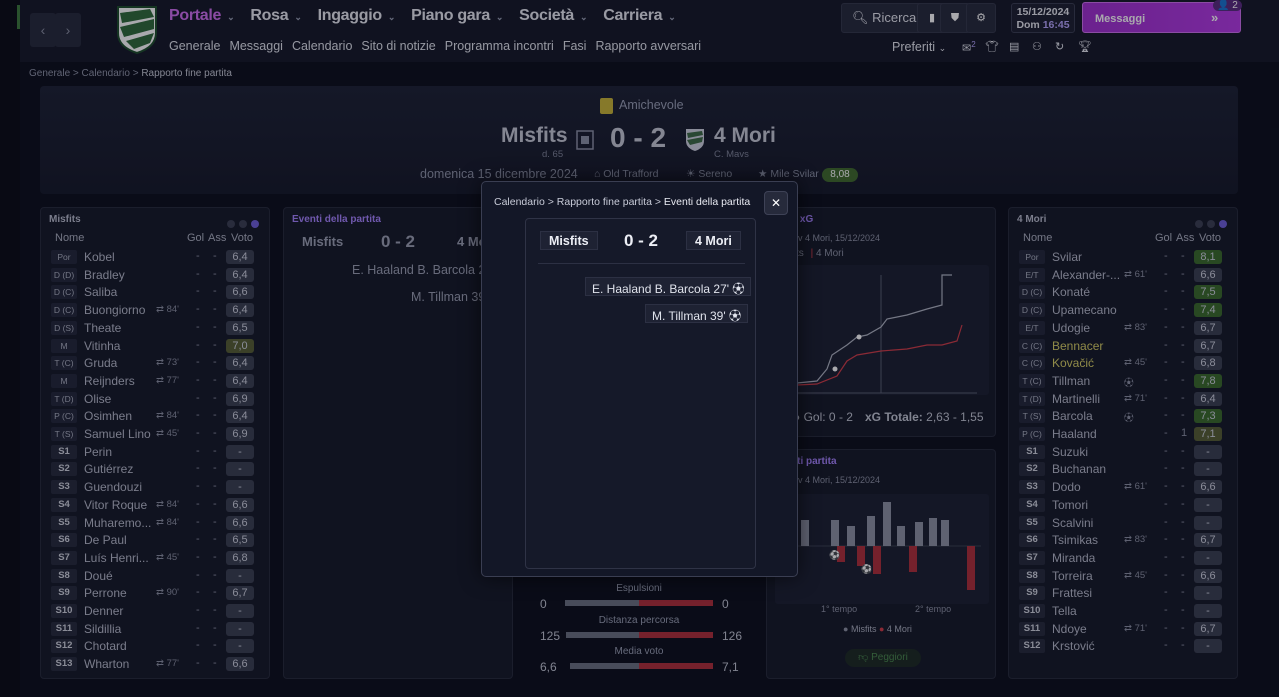  Describe the element at coordinates (707, 202) in the screenshot. I see `modal-crumb-current: Eventi della partita` at that location.